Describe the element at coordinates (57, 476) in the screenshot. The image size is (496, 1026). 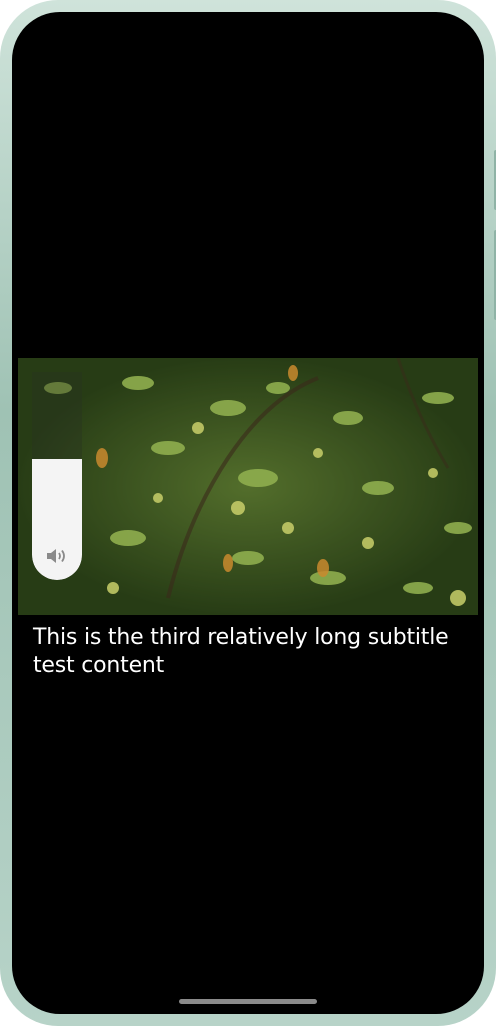
I see `volume-slider` at that location.